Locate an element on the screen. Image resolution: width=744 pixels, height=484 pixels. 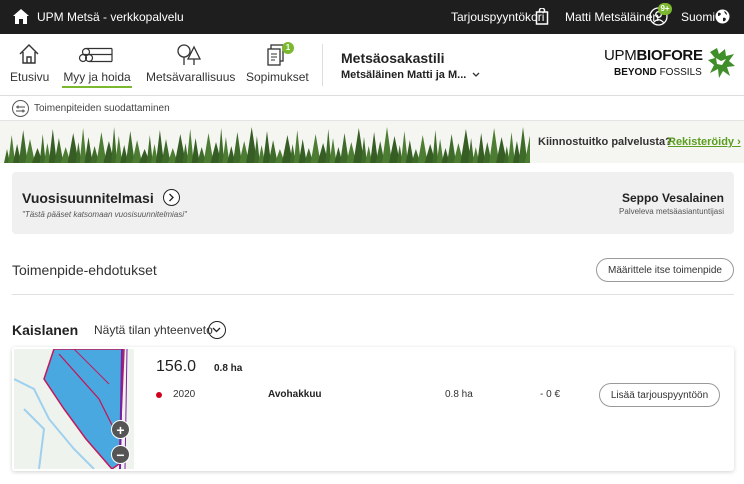
zoom-out-button: − is located at coordinates (120, 454).